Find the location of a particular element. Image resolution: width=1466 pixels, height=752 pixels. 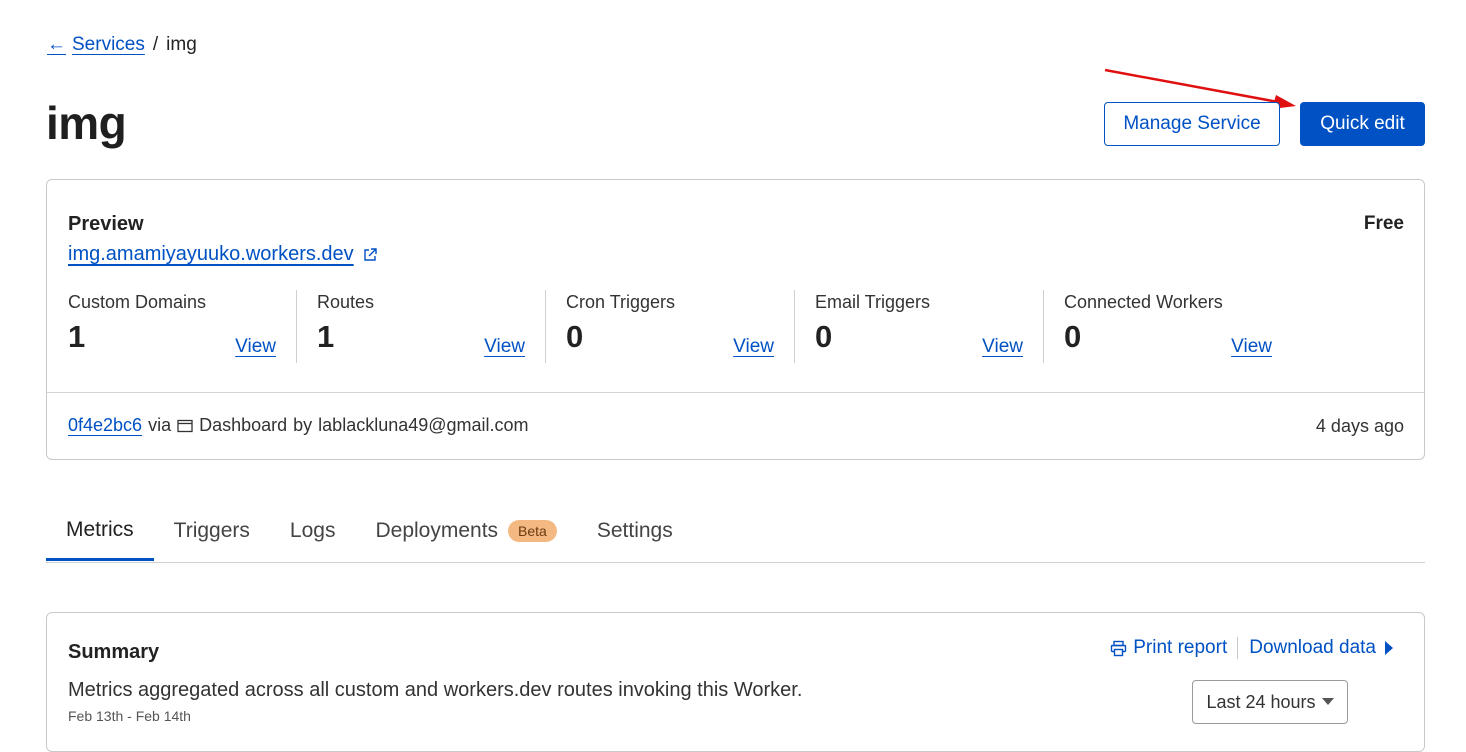

stat-label: Custom Domains is located at coordinates (137, 302).